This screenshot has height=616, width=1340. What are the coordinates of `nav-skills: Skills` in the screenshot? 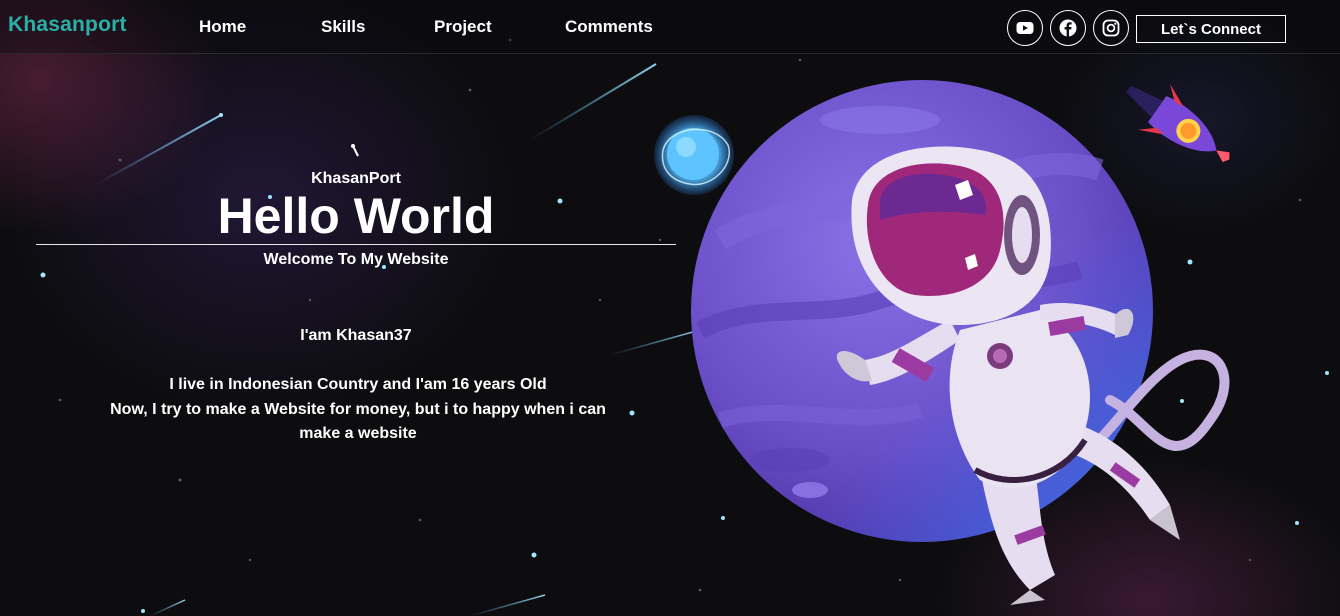 It's located at (343, 27).